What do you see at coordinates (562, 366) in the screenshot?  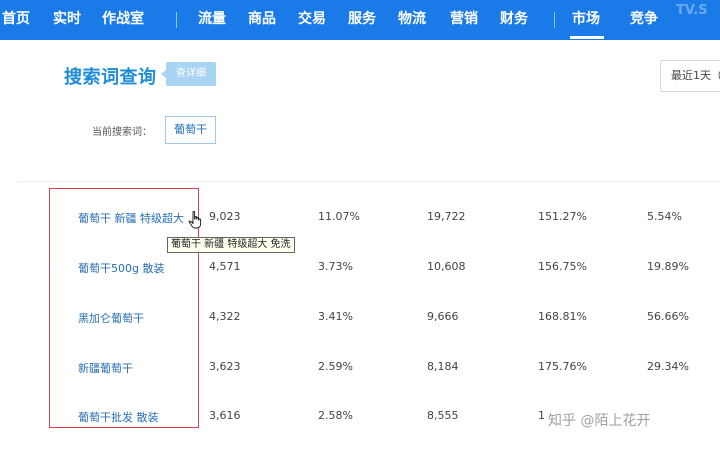 I see `ratio-cell: 175.76%` at bounding box center [562, 366].